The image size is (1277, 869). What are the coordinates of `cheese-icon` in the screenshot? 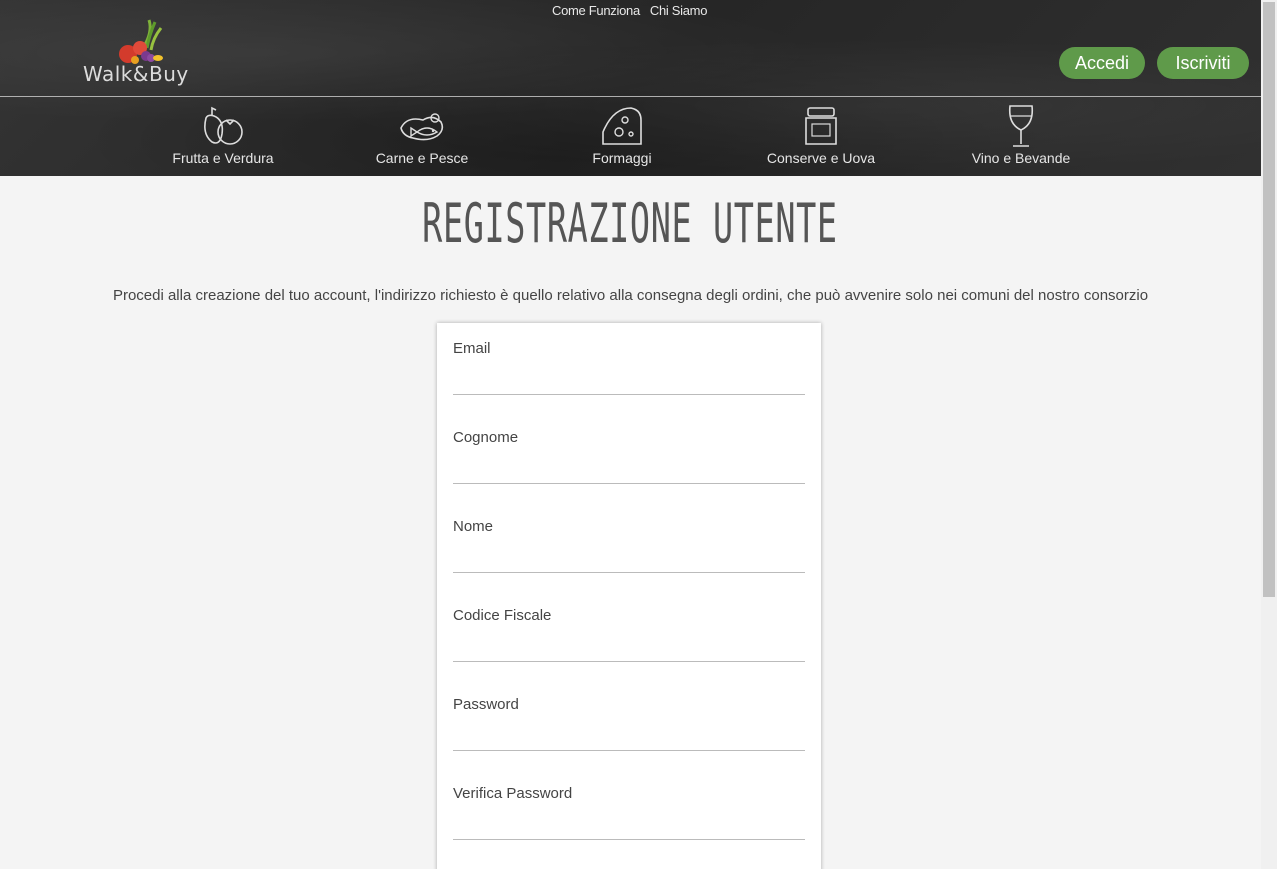 It's located at (622, 126).